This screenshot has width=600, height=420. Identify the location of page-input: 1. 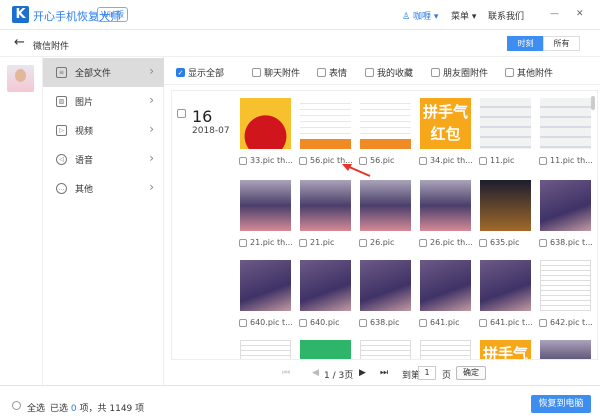
(427, 373).